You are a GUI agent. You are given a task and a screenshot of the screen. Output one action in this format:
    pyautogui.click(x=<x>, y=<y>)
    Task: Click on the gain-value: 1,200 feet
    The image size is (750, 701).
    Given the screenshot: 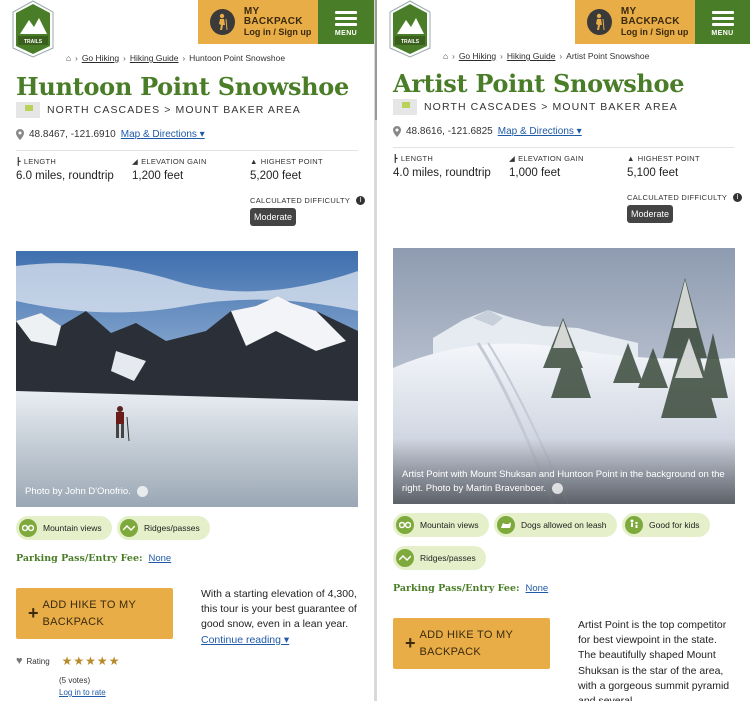 What is the action you would take?
    pyautogui.click(x=158, y=176)
    